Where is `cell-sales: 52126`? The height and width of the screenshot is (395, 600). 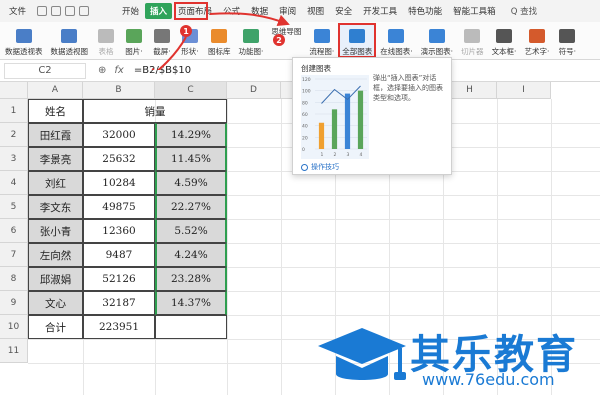
cell-sales: 52126 is located at coordinates (119, 279).